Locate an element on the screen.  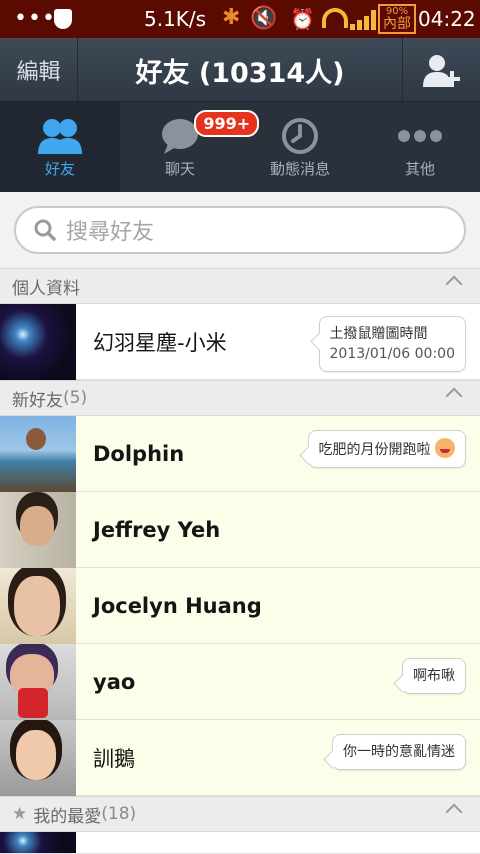
search-area: 搜尋好友 is located at coordinates (240, 230).